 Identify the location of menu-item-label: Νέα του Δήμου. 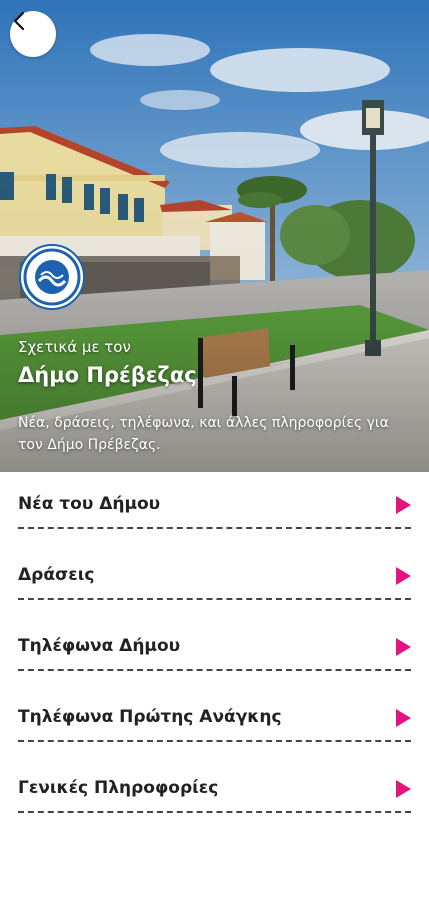
(89, 504).